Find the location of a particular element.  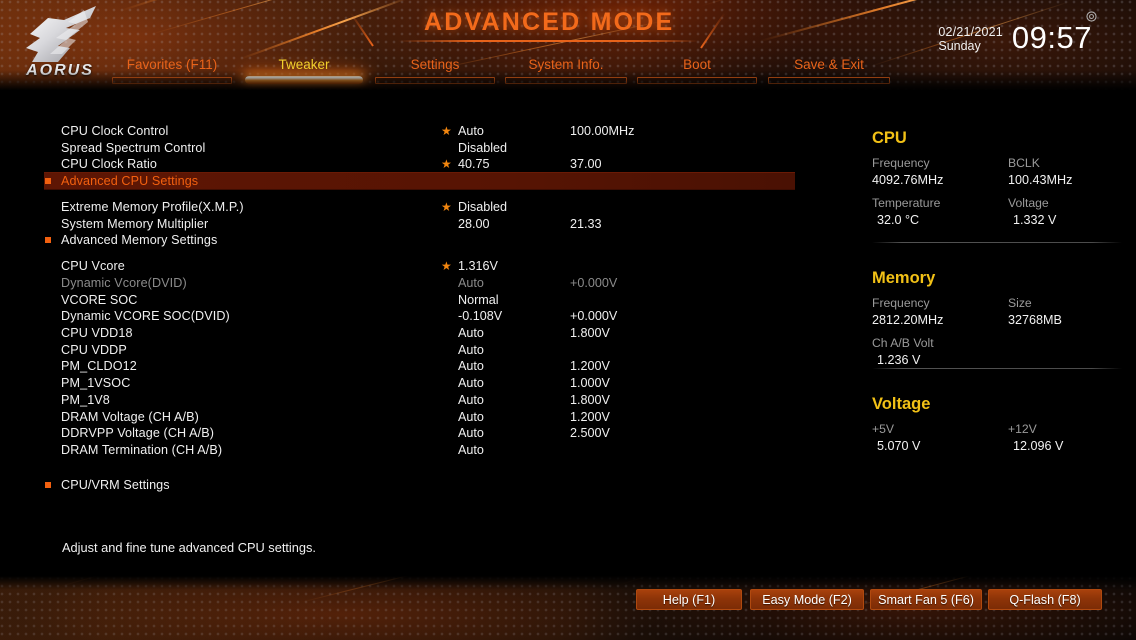

setting-label: CPU VDD18 is located at coordinates (97, 333).